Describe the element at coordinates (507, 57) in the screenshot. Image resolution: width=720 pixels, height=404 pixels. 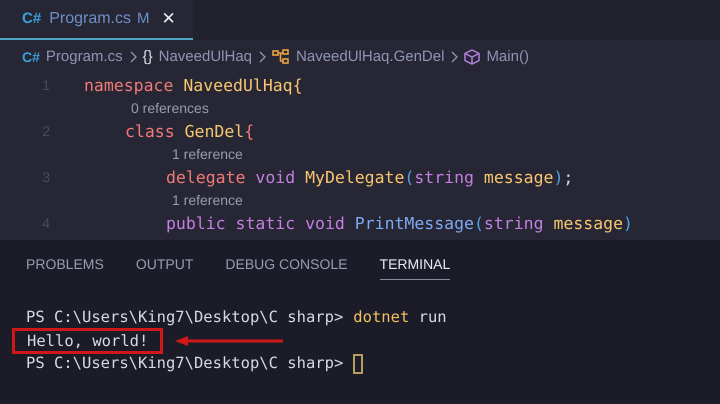
I see `breadcrumb-item: Main()` at that location.